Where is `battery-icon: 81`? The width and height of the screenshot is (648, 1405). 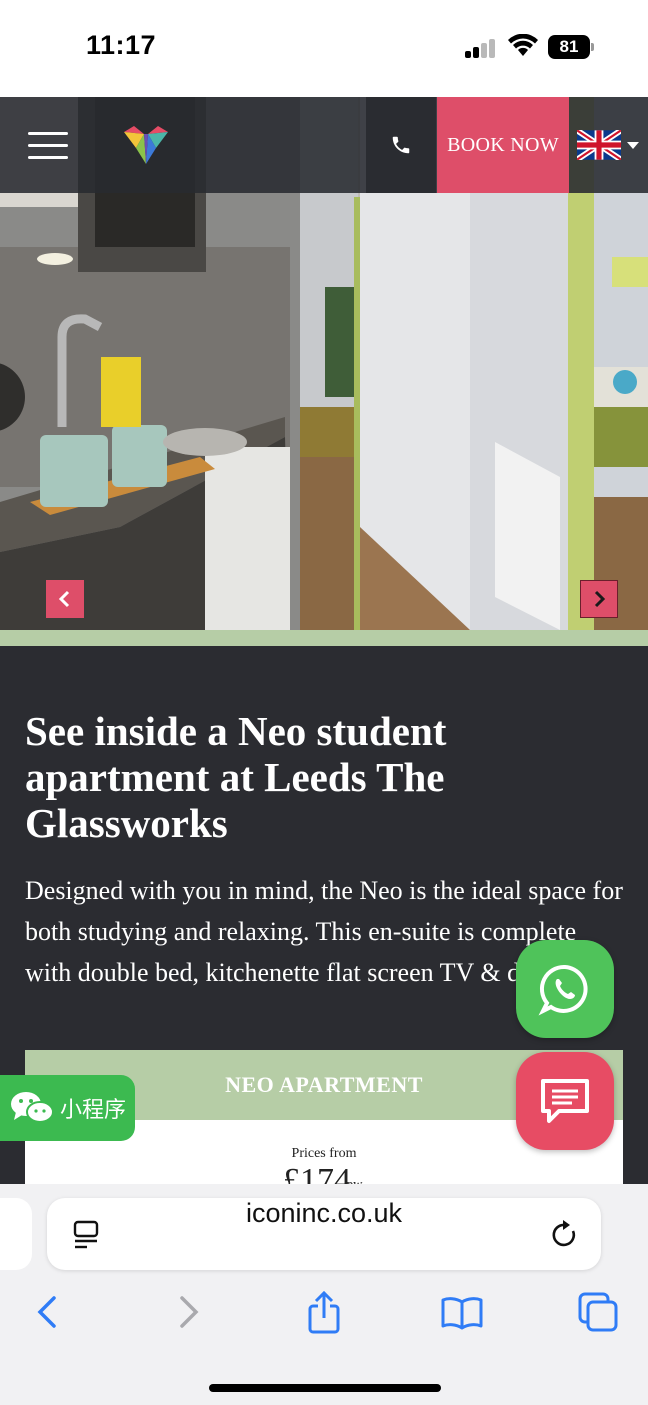 battery-icon: 81 is located at coordinates (571, 47).